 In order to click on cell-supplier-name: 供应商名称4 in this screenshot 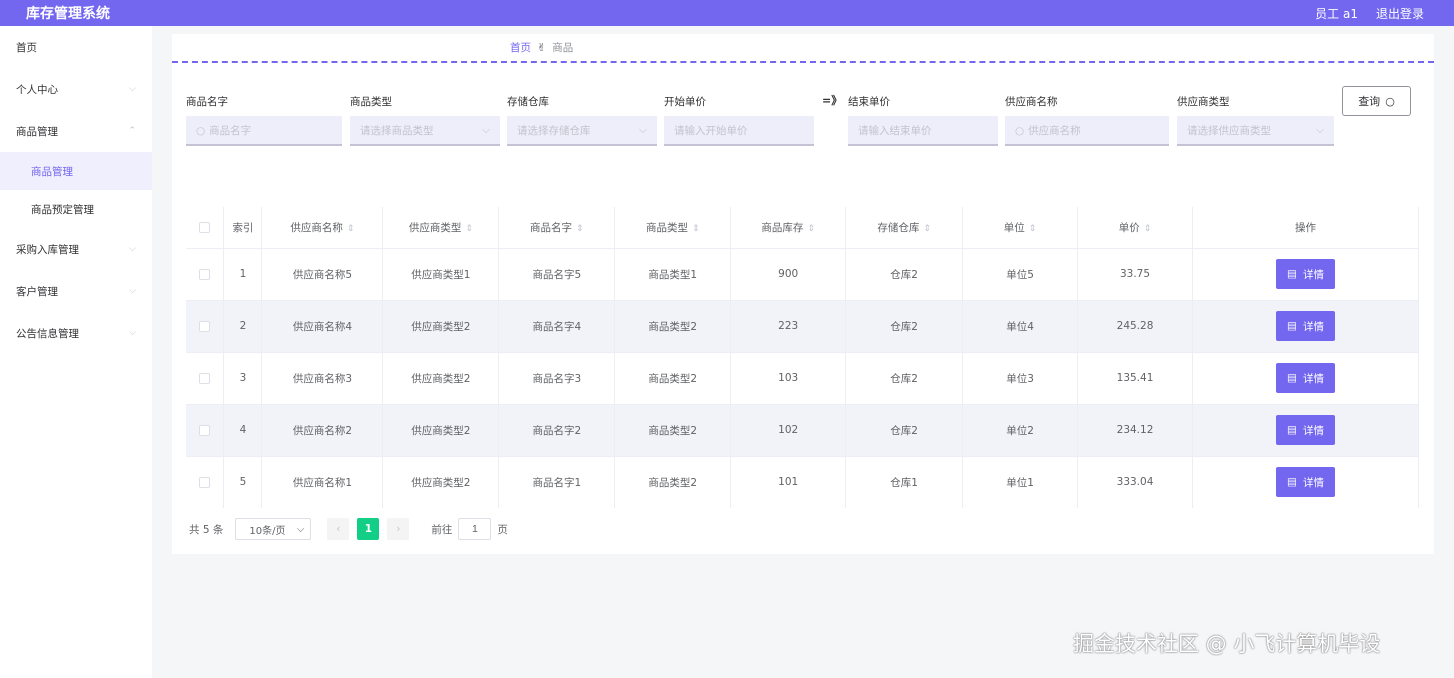, I will do `click(322, 325)`.